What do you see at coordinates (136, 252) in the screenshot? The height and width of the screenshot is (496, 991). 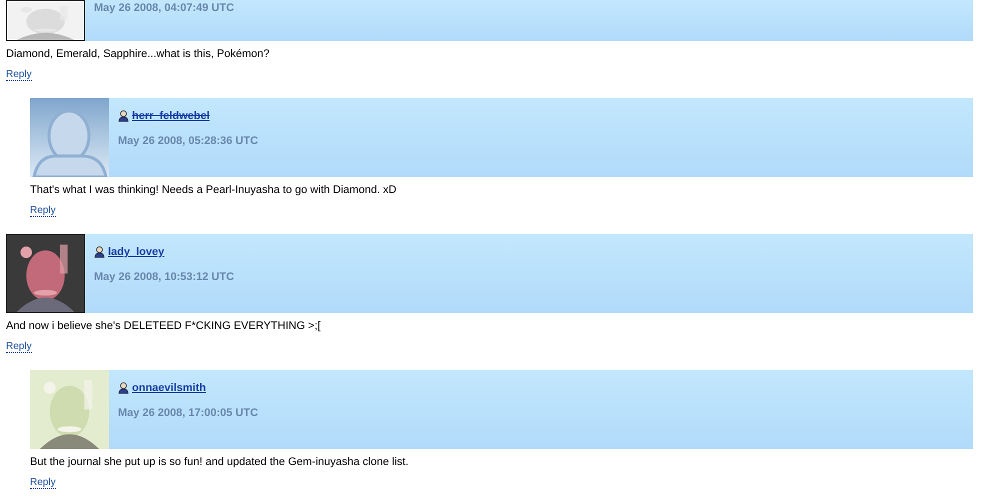 I see `username-link: lady_lovey` at bounding box center [136, 252].